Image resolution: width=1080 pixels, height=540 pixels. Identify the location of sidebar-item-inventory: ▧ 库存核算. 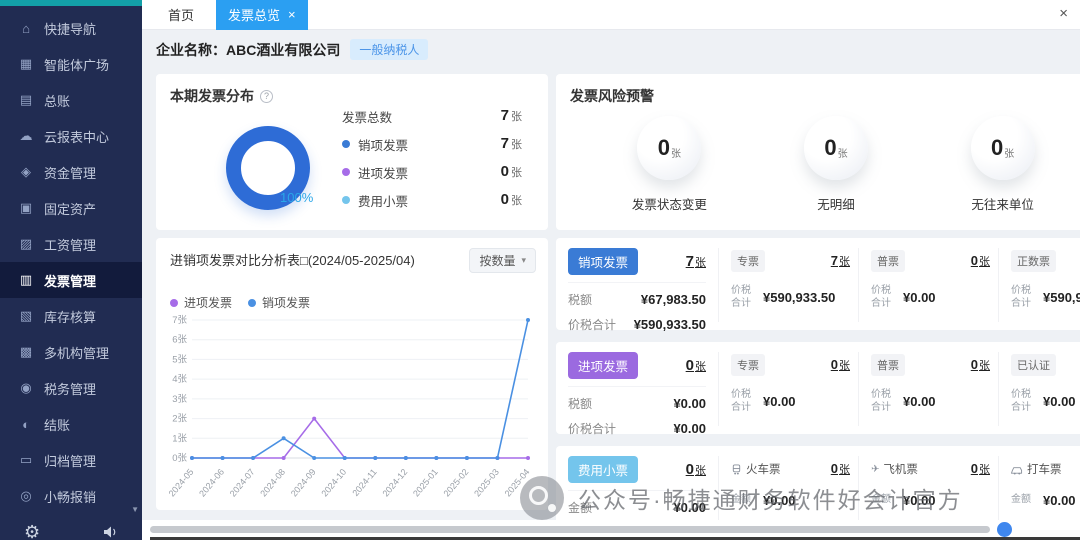
(71, 316).